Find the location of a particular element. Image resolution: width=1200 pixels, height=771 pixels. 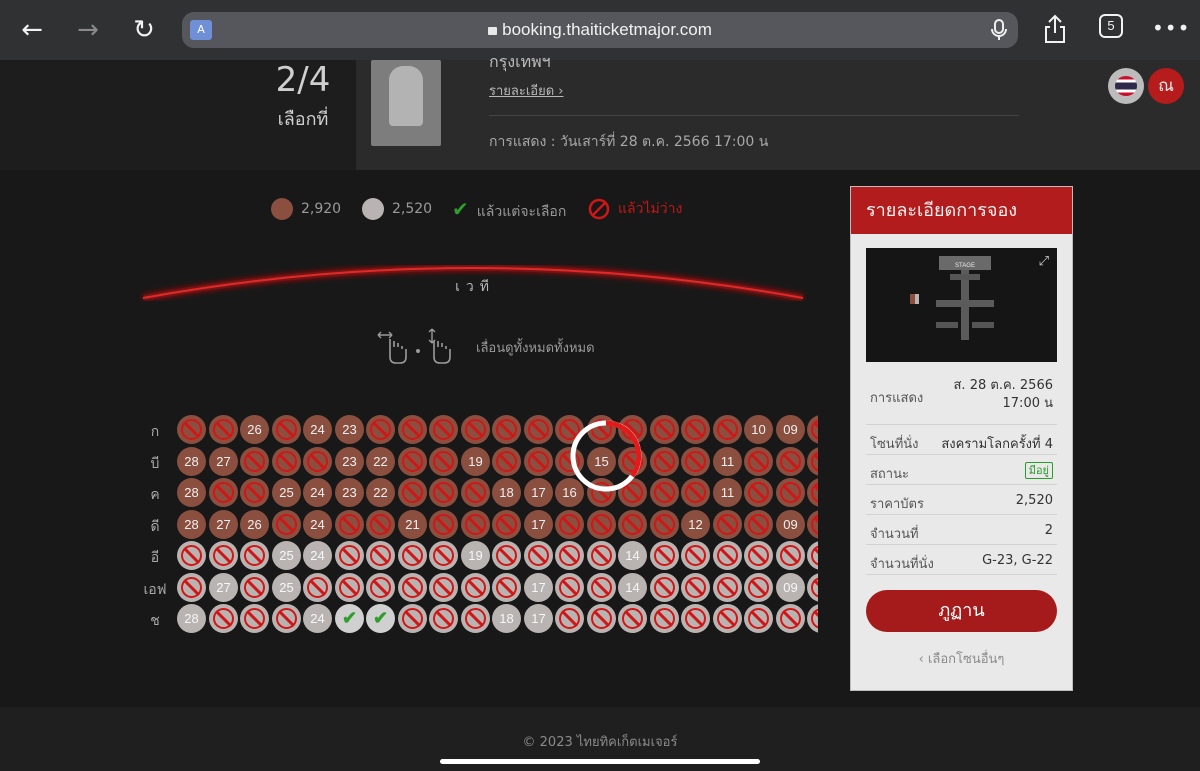

venue-minimap: STAGE ⤢ is located at coordinates (961, 305).